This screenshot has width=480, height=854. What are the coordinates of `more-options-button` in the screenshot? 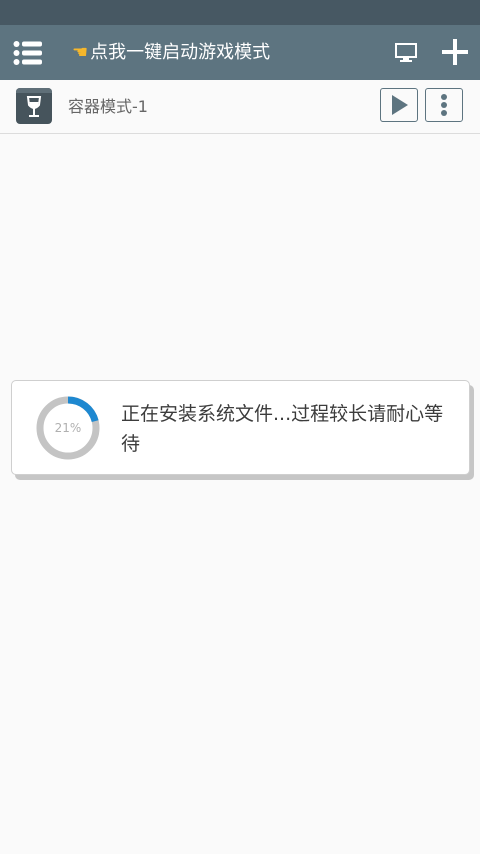 It's located at (444, 105).